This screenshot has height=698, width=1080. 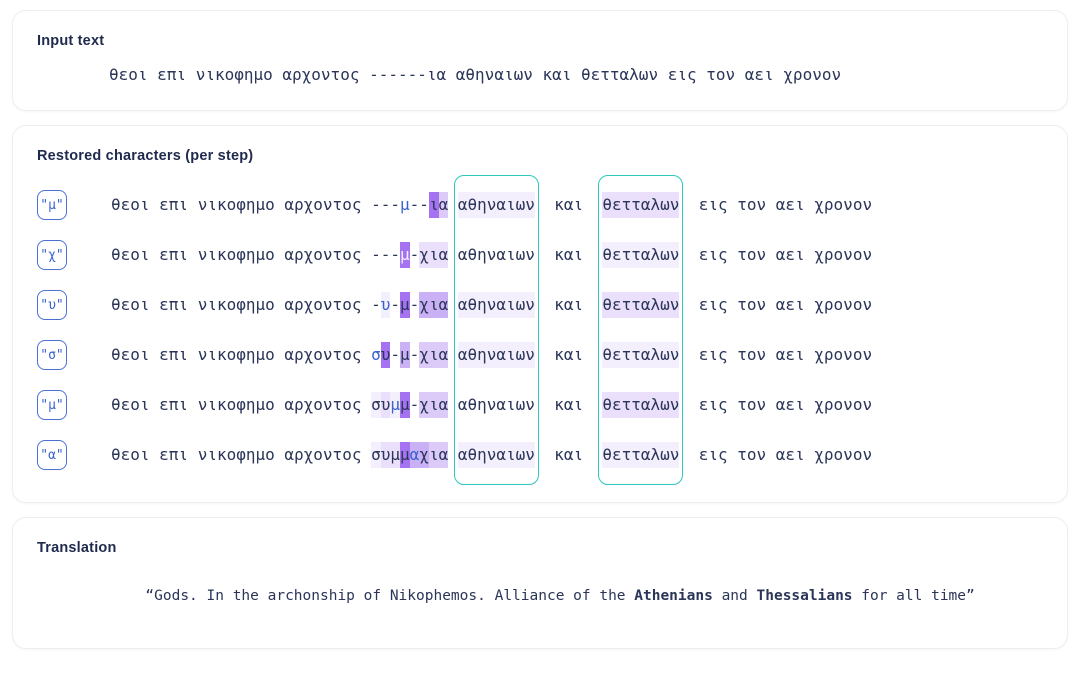 I want to click on translation-title: Translation, so click(x=77, y=548).